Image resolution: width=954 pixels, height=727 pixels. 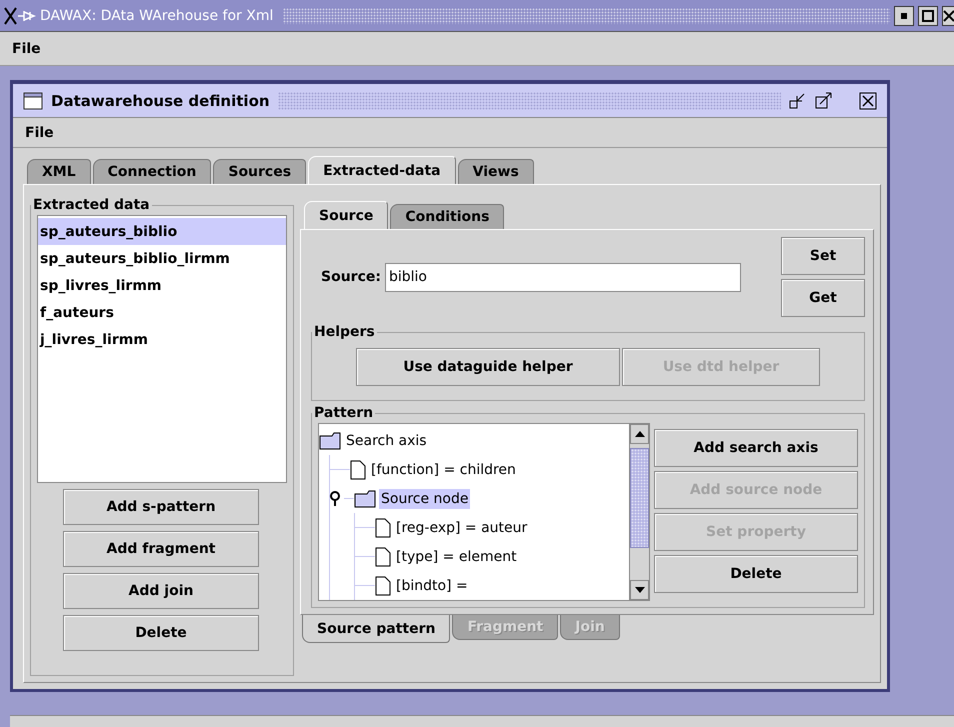 I want to click on down-arrow-icon, so click(x=639, y=590).